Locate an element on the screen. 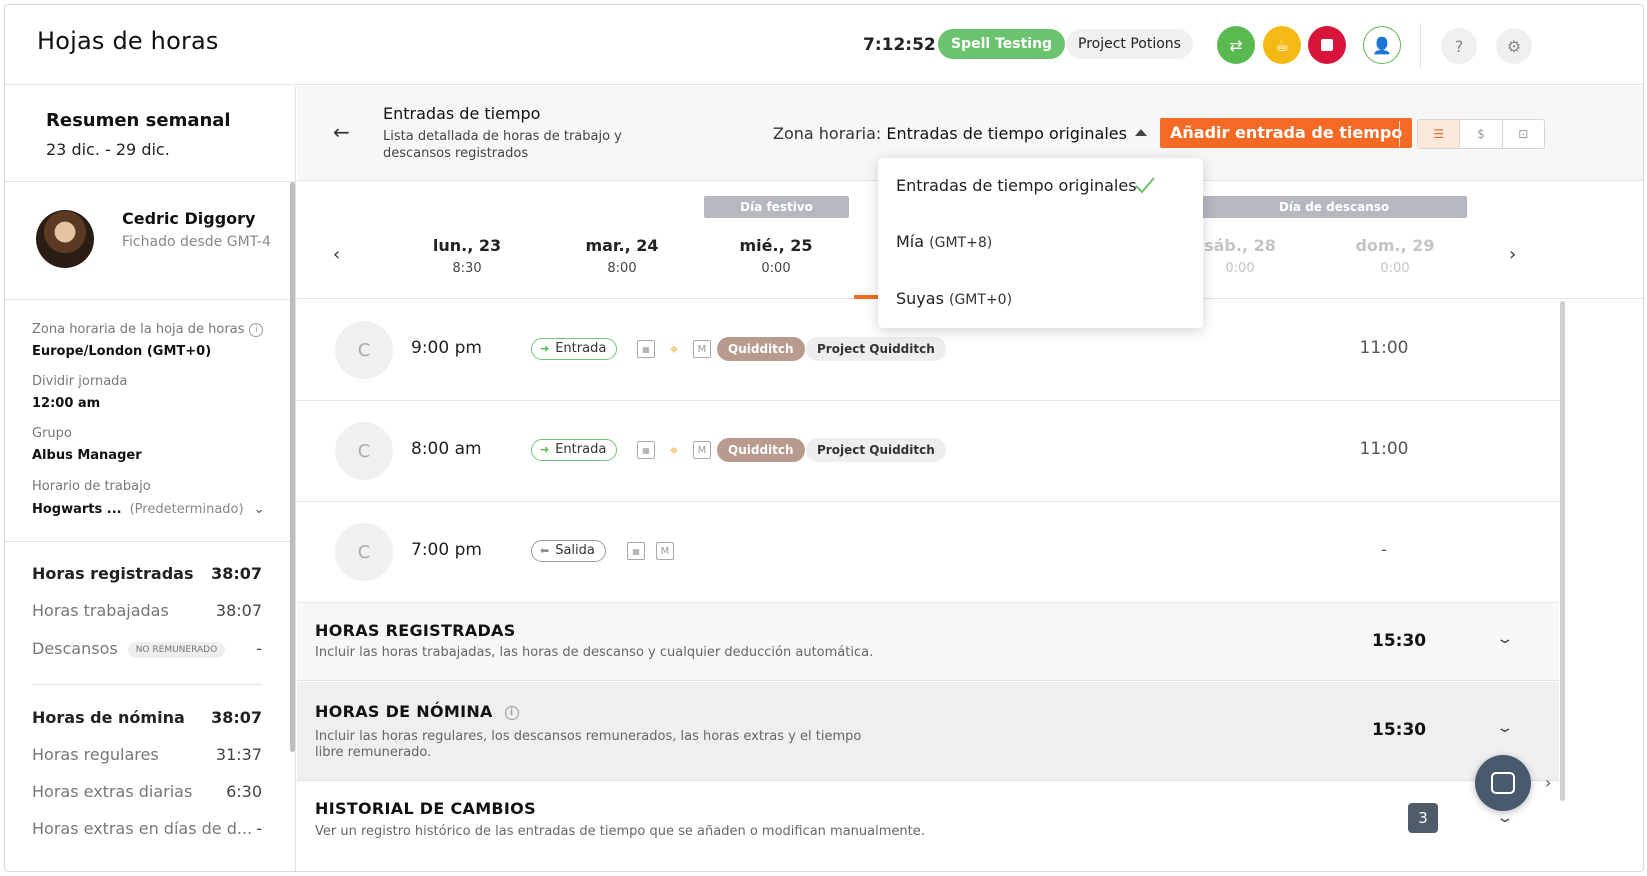  swap-icon: ⇄ is located at coordinates (1236, 45).